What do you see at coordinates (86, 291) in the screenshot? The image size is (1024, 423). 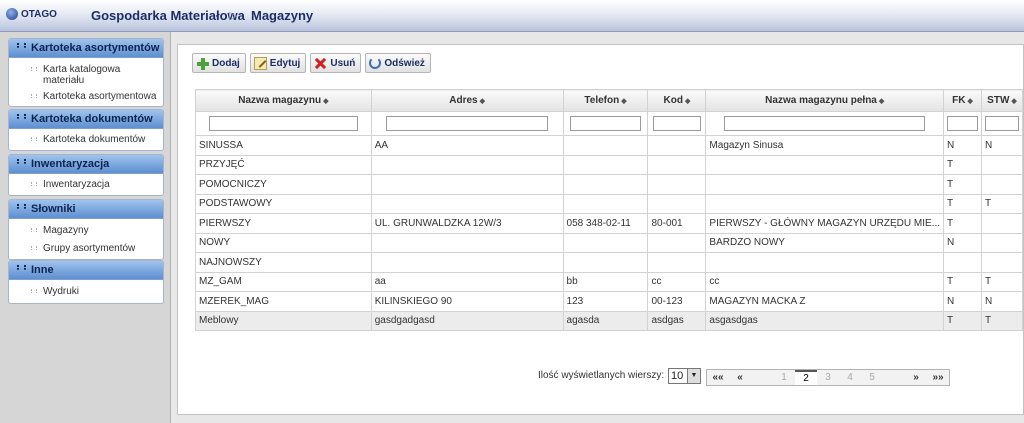 I see `sidebar-item-printouts: Wydruki` at bounding box center [86, 291].